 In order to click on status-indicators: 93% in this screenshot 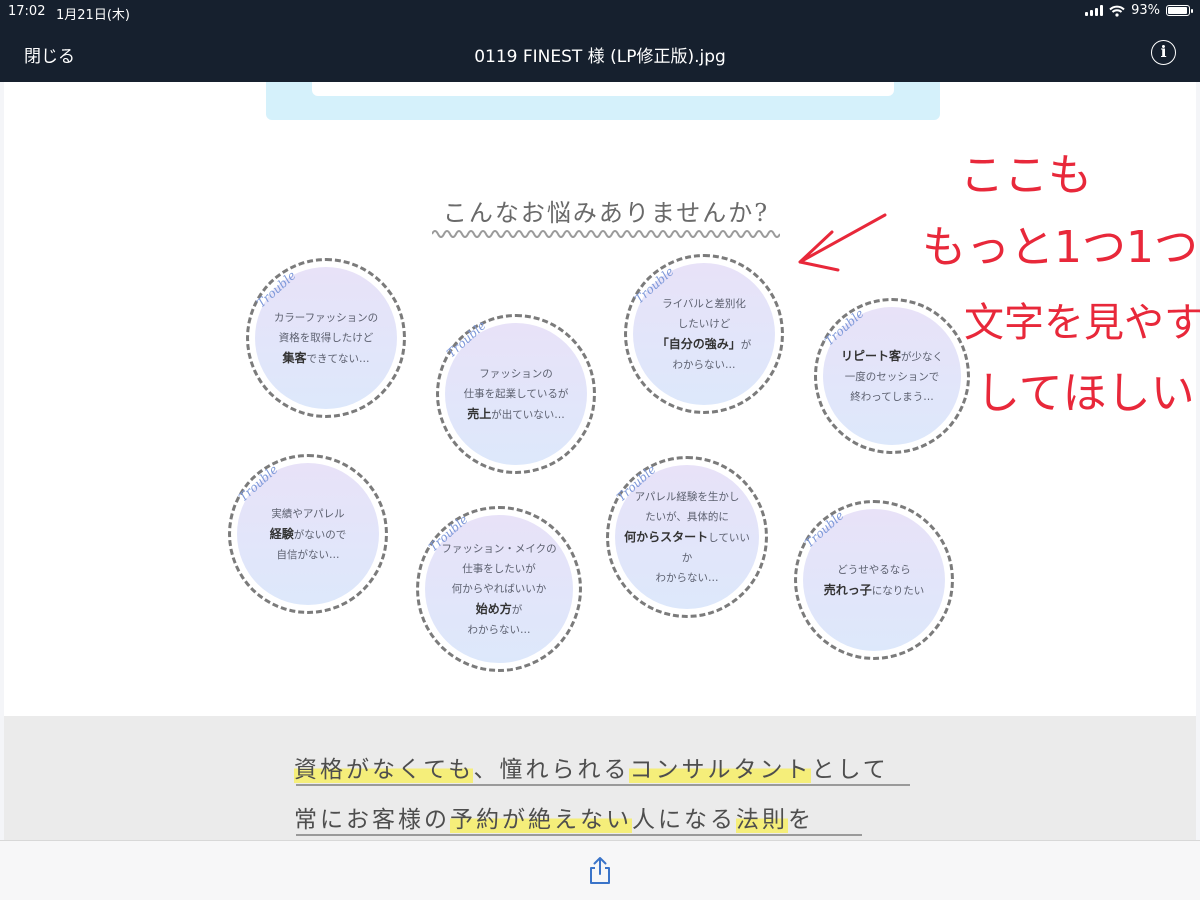, I will do `click(1139, 10)`.